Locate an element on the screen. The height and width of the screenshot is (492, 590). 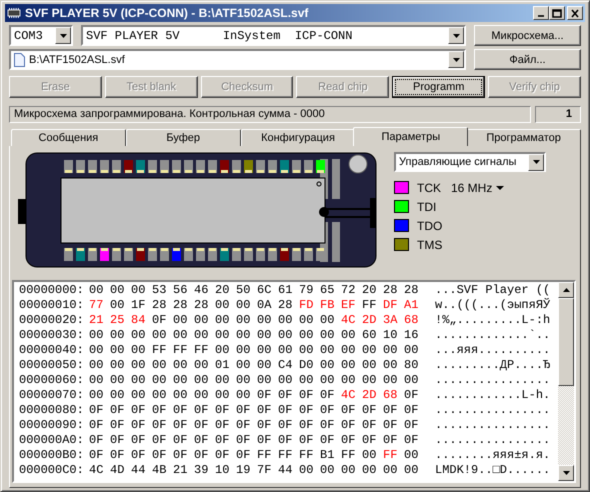
minimize-button is located at coordinates (541, 13).